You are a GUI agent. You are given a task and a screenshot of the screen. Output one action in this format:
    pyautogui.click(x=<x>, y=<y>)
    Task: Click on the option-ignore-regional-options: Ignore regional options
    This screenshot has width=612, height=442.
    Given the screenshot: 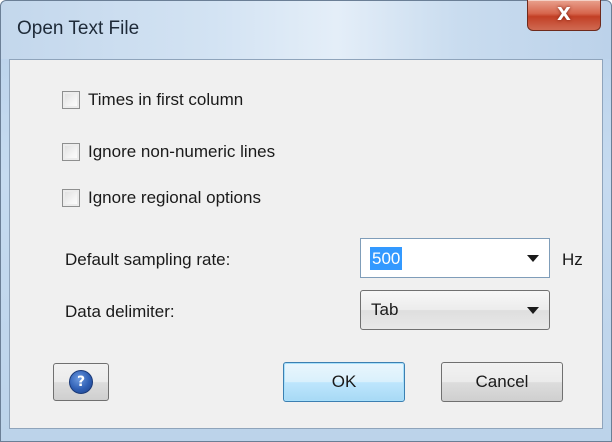 What is the action you would take?
    pyautogui.click(x=161, y=198)
    